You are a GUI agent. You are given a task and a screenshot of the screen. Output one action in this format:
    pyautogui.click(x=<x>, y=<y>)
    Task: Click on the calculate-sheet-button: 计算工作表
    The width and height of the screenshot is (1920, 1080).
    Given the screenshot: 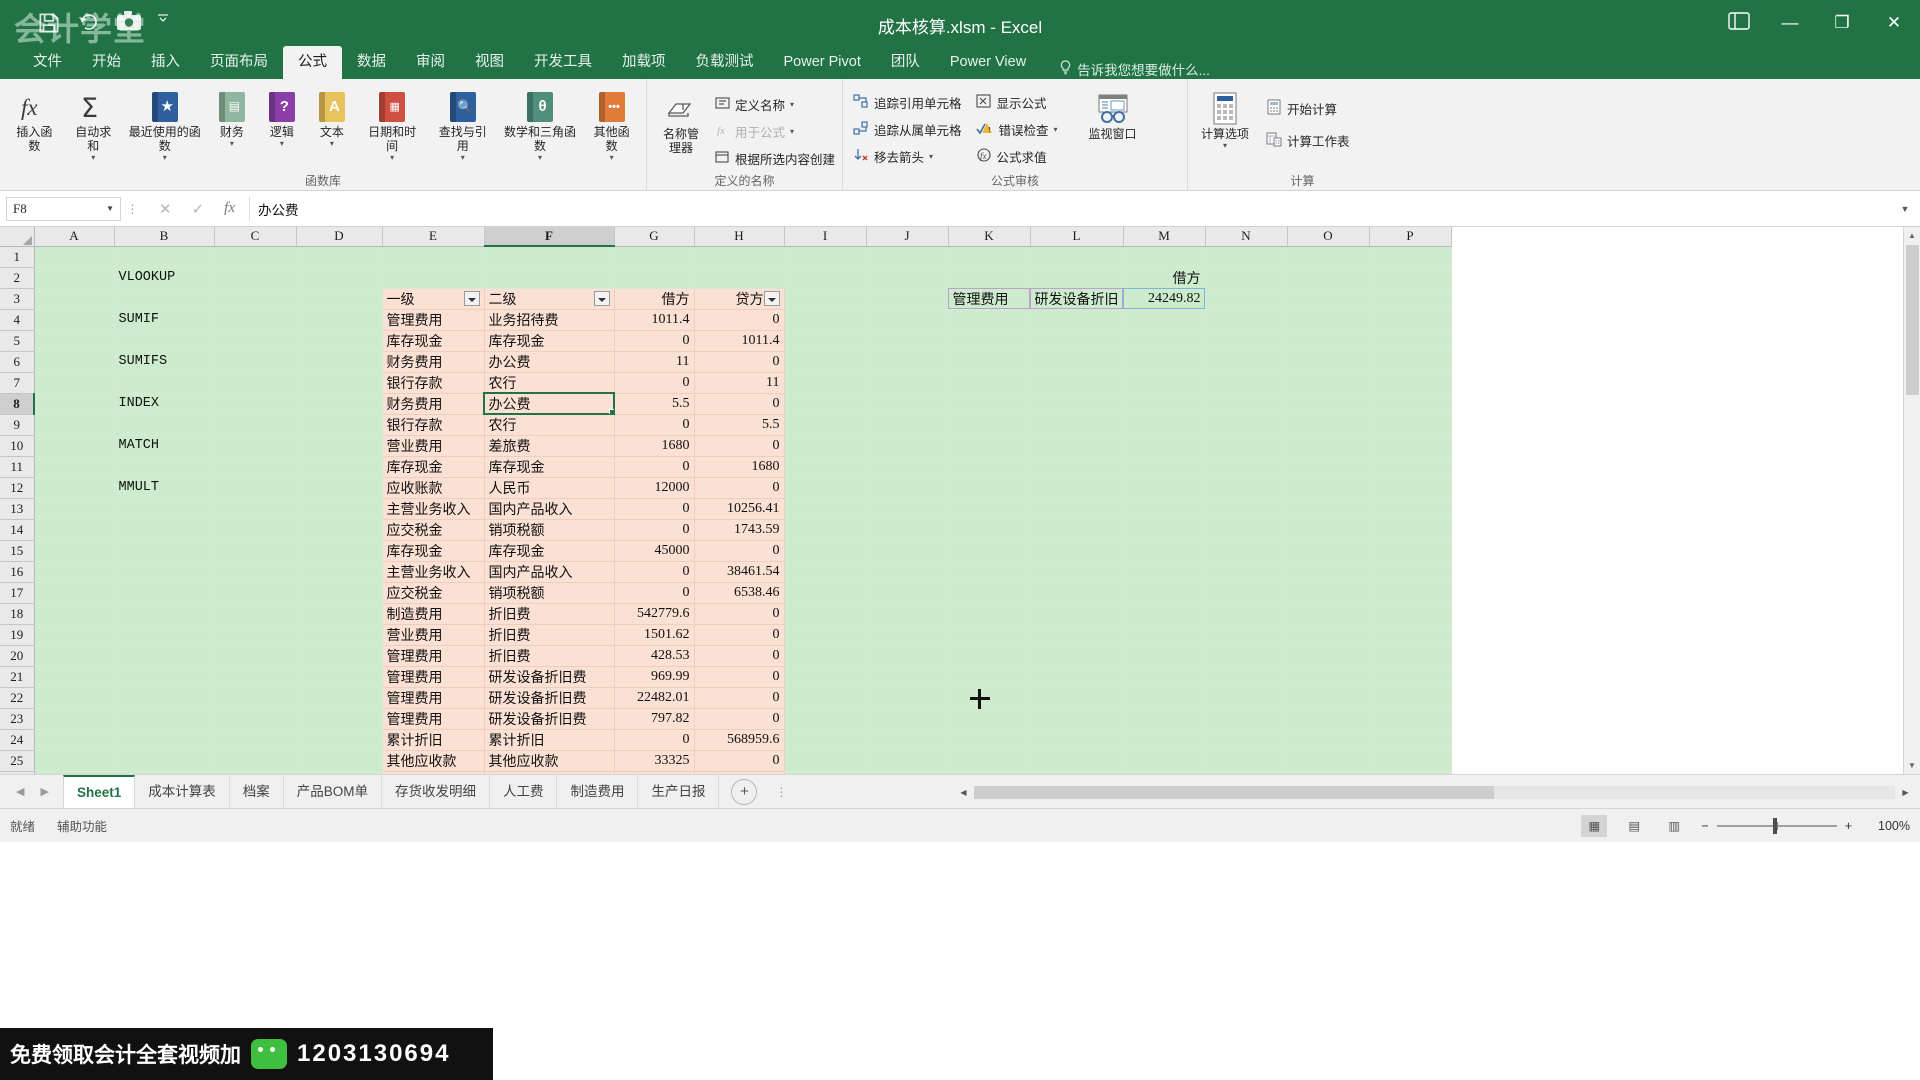 What is the action you would take?
    pyautogui.click(x=1308, y=140)
    